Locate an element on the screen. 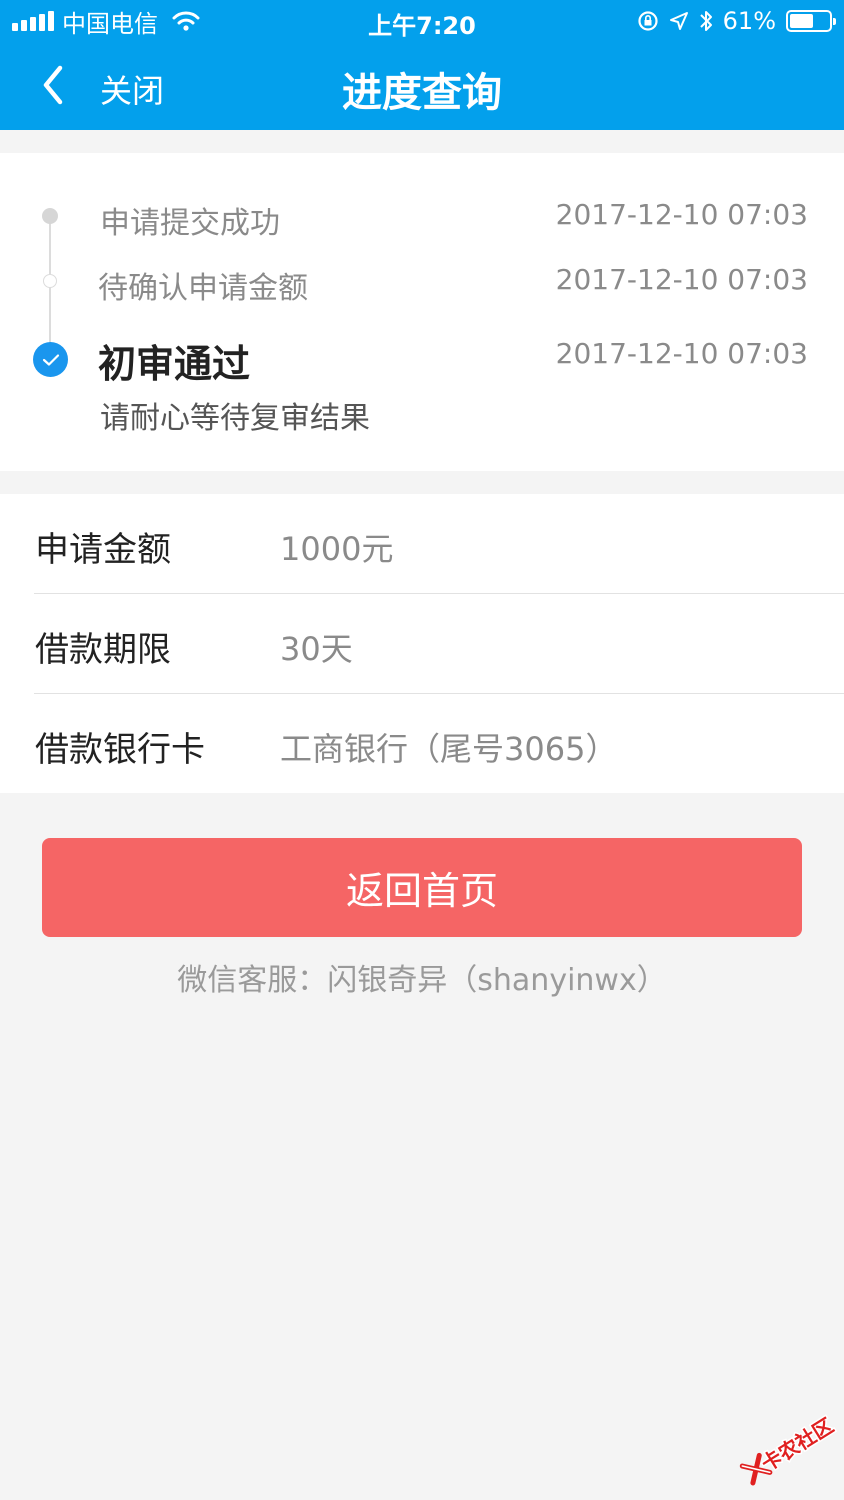  svg-text: 卡农社区 is located at coordinates (797, 1444).